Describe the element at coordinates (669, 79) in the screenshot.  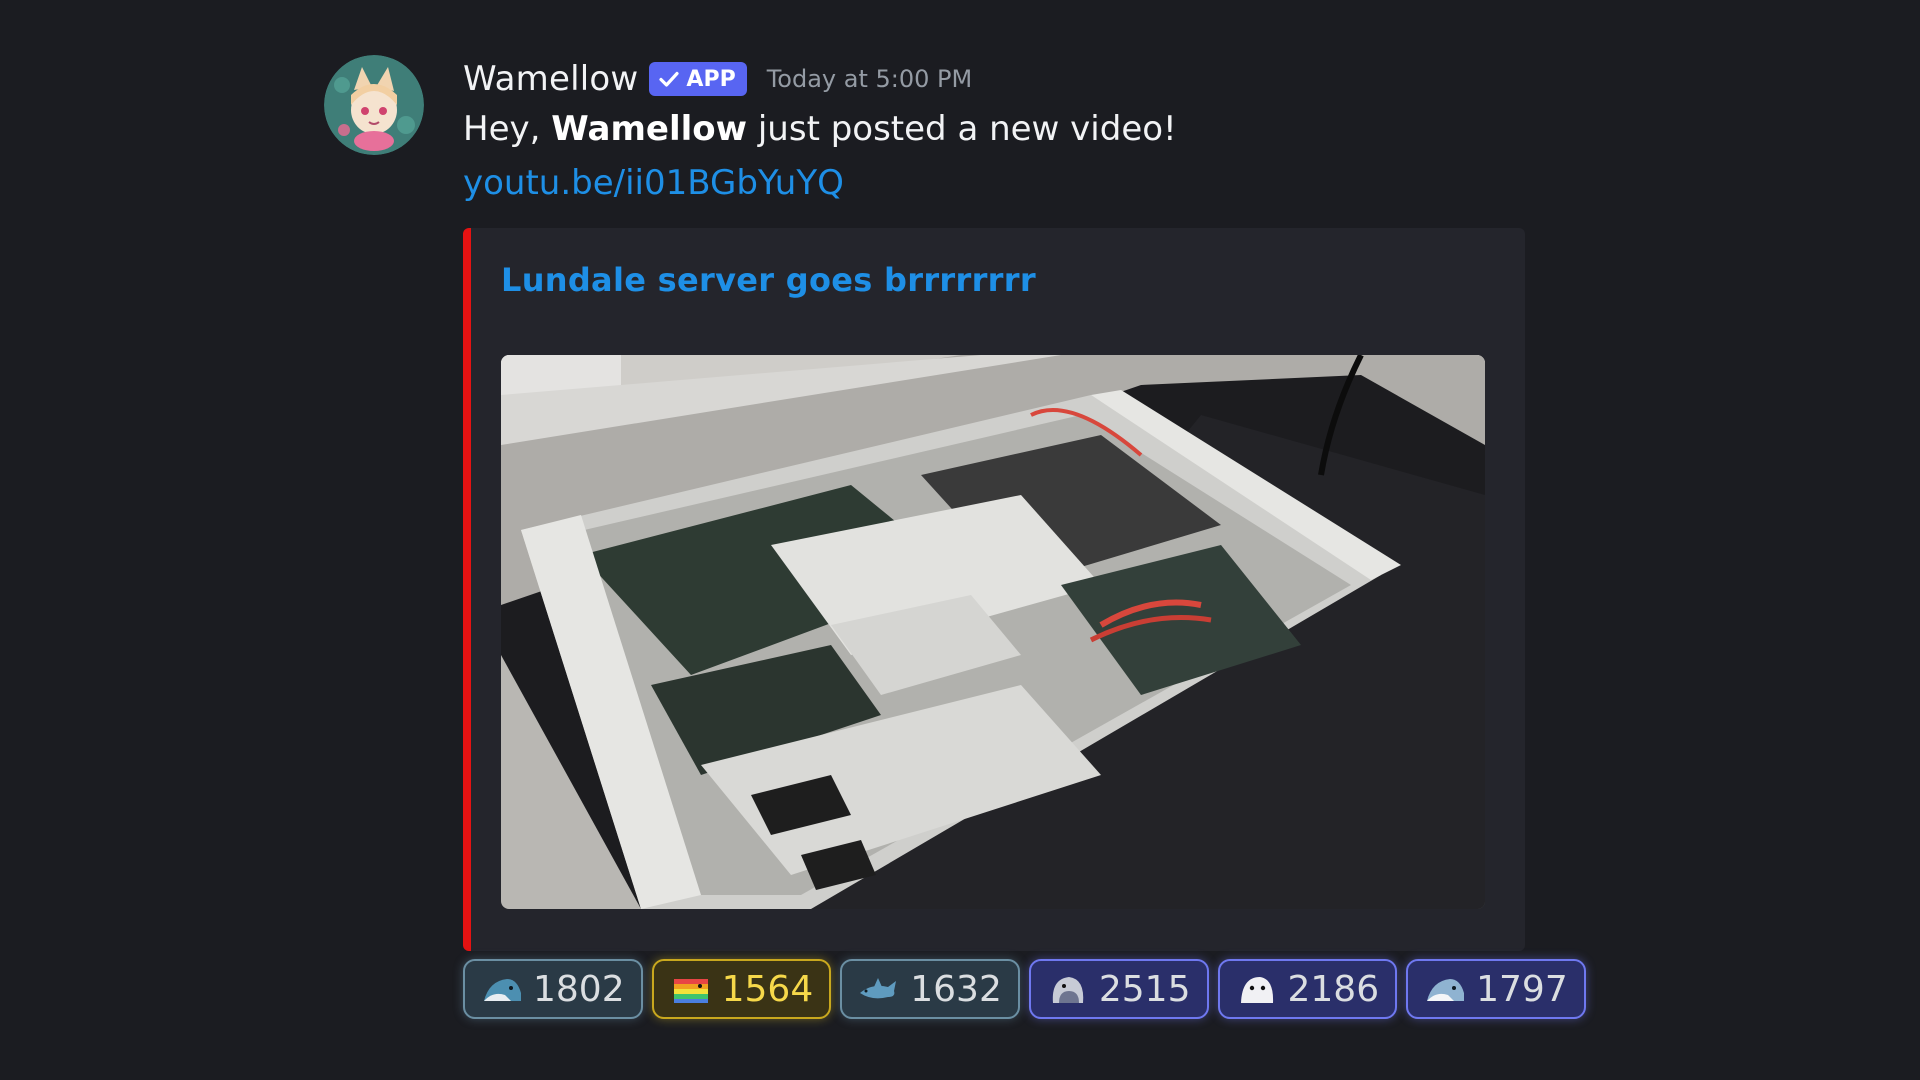
I see `check-icon` at that location.